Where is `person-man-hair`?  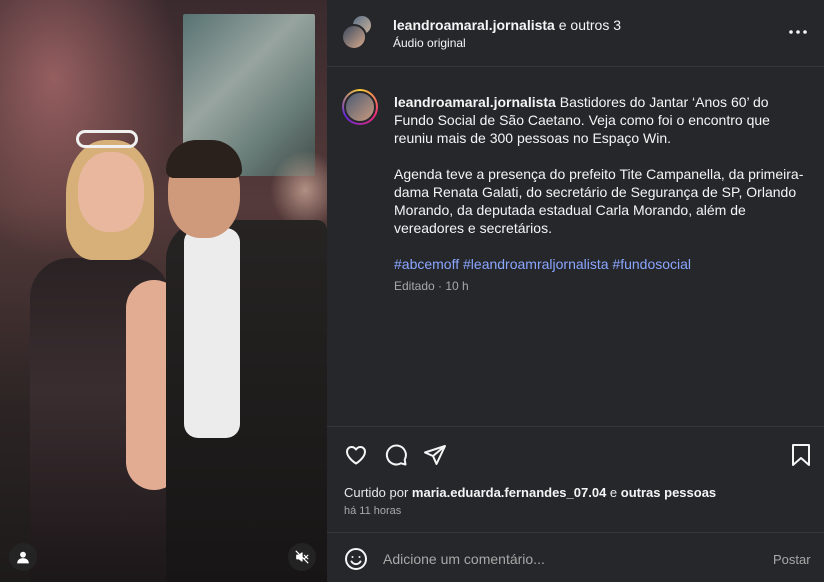
person-man-hair is located at coordinates (204, 159).